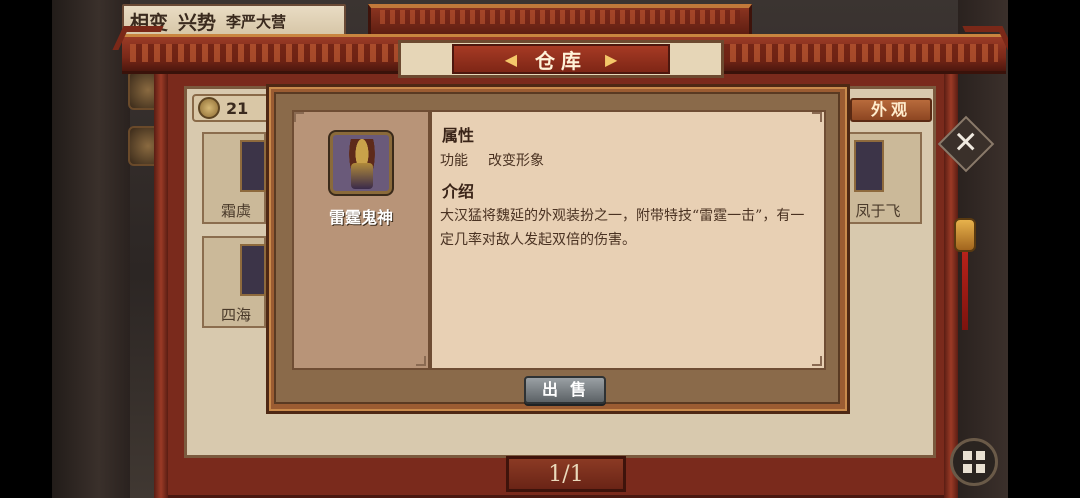  What do you see at coordinates (611, 59) in the screenshot?
I see `title-ornament-icon: ▶` at bounding box center [611, 59].